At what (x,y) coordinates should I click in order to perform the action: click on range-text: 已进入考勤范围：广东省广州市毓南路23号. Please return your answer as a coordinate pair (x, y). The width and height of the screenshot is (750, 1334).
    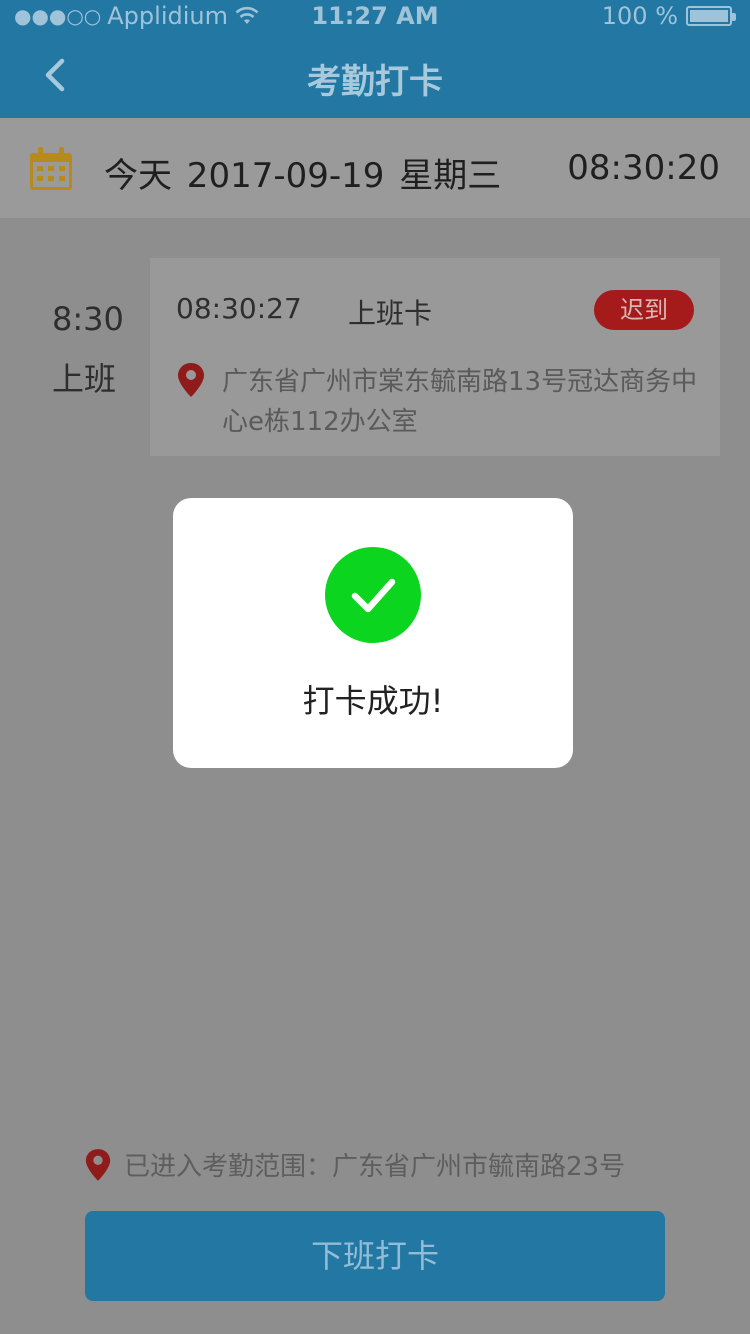
    Looking at the image, I should click on (375, 1167).